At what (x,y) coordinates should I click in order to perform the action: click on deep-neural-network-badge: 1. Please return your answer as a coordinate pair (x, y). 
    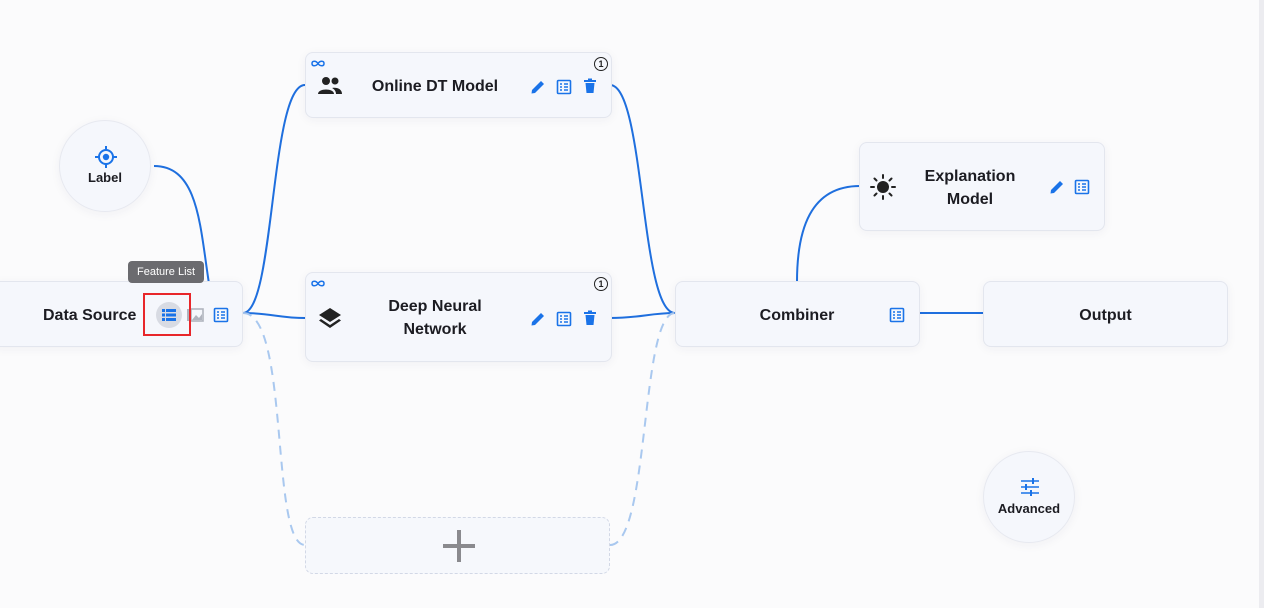
    Looking at the image, I should click on (601, 284).